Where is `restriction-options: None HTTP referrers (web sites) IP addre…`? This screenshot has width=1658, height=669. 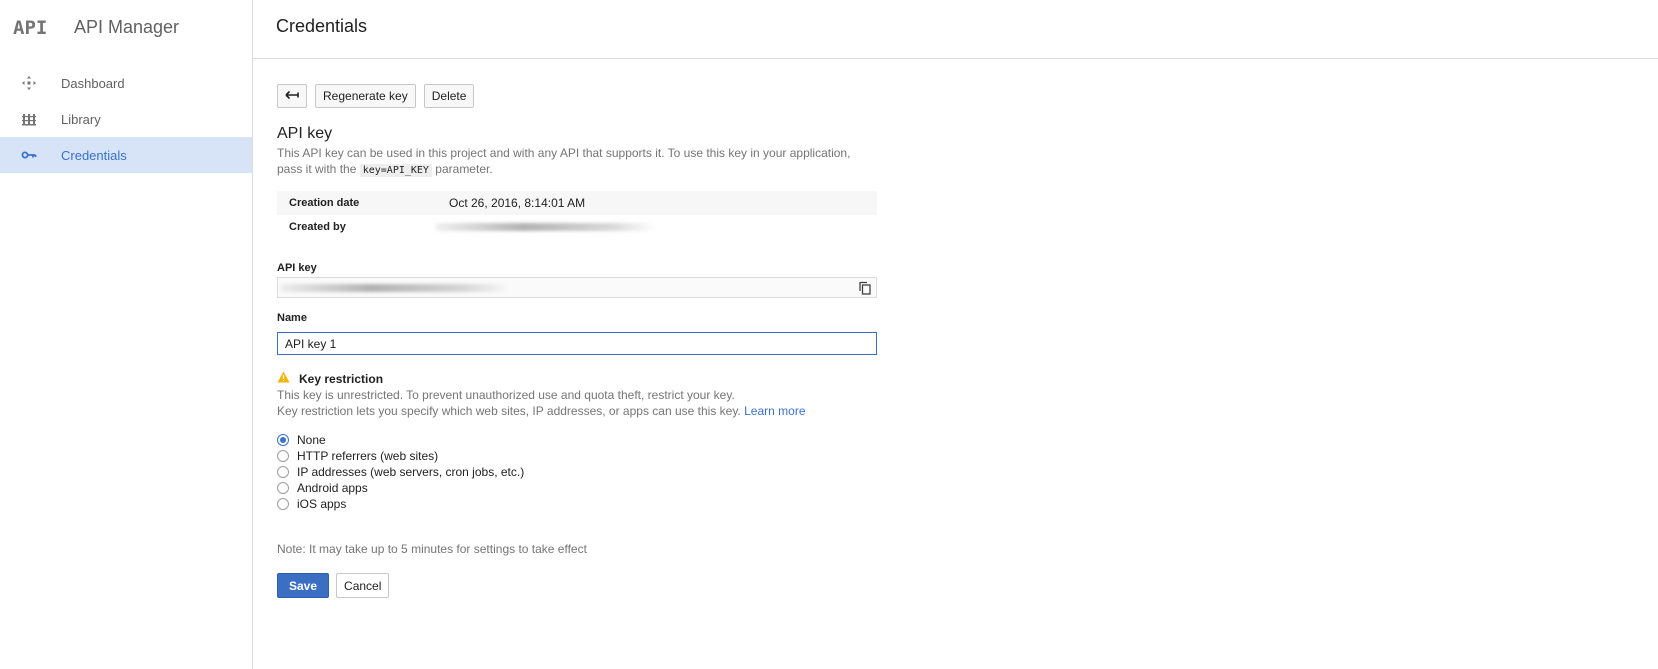 restriction-options: None HTTP referrers (web sites) IP addre… is located at coordinates (400, 472).